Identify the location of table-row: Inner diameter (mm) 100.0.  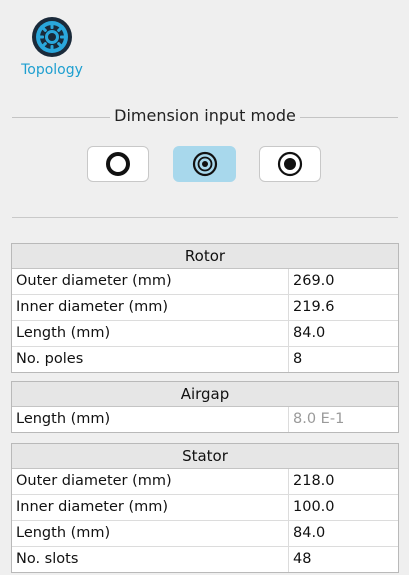
(205, 508).